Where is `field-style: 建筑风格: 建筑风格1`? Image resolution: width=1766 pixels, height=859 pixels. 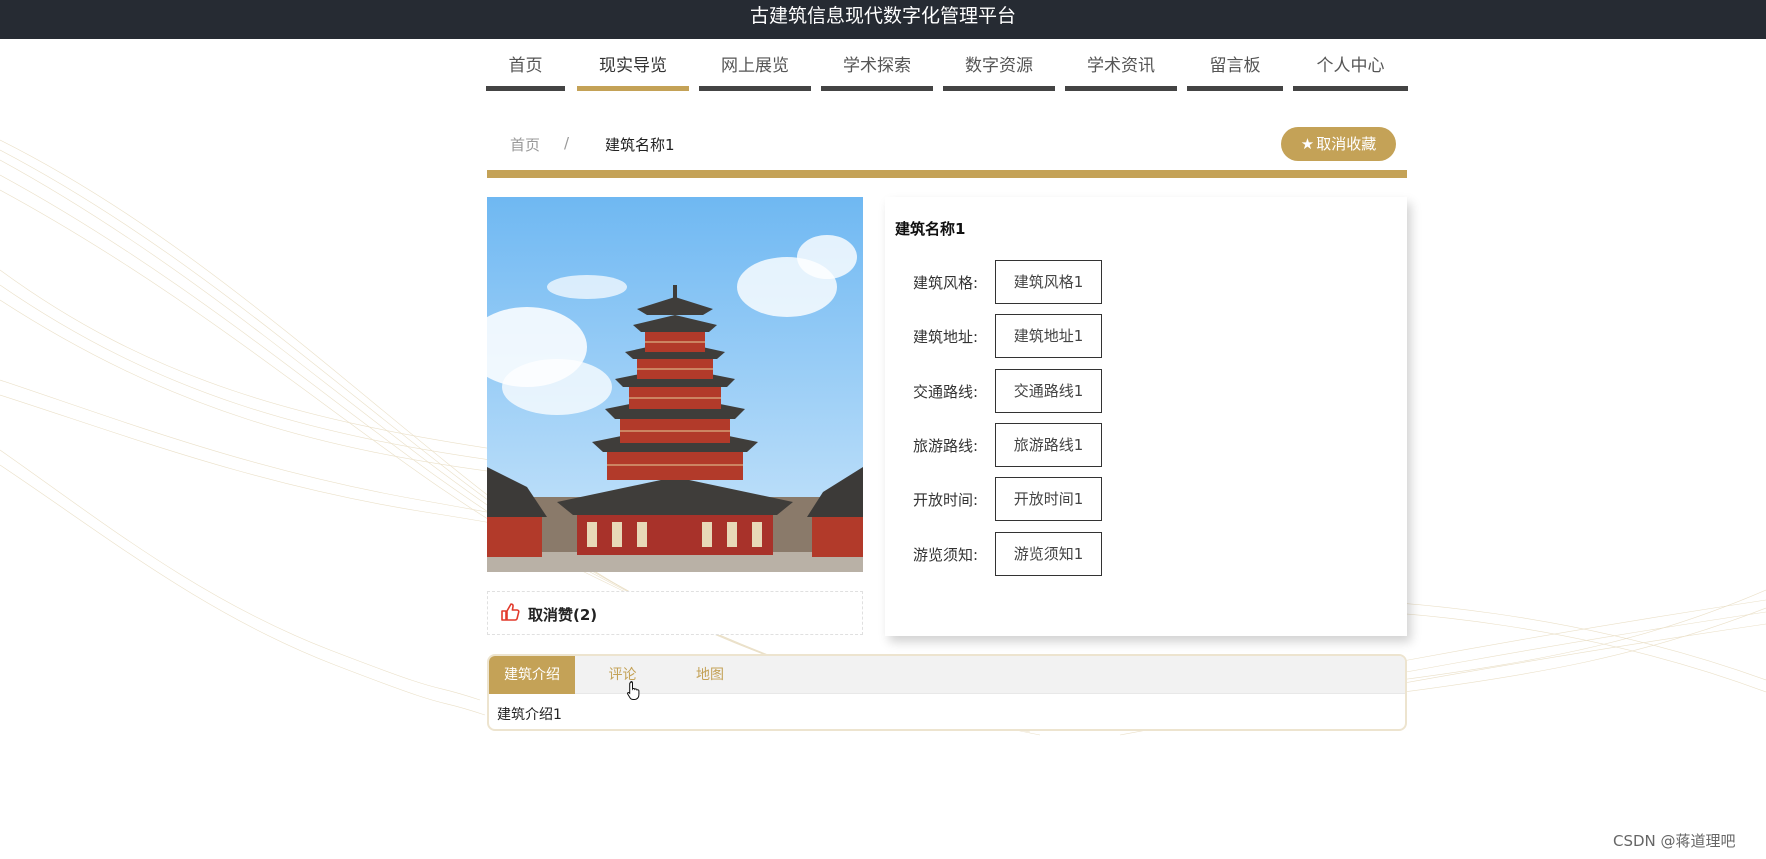
field-style: 建筑风格: 建筑风格1 is located at coordinates (1035, 282).